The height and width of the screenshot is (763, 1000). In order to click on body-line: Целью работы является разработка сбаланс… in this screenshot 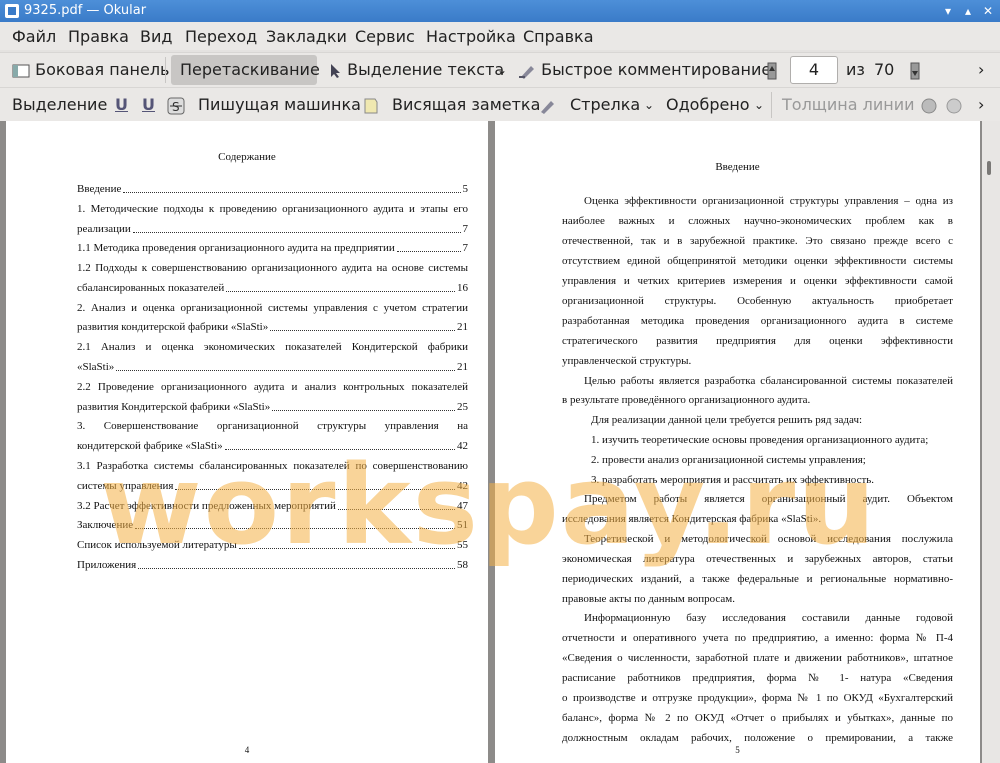, I will do `click(768, 381)`.